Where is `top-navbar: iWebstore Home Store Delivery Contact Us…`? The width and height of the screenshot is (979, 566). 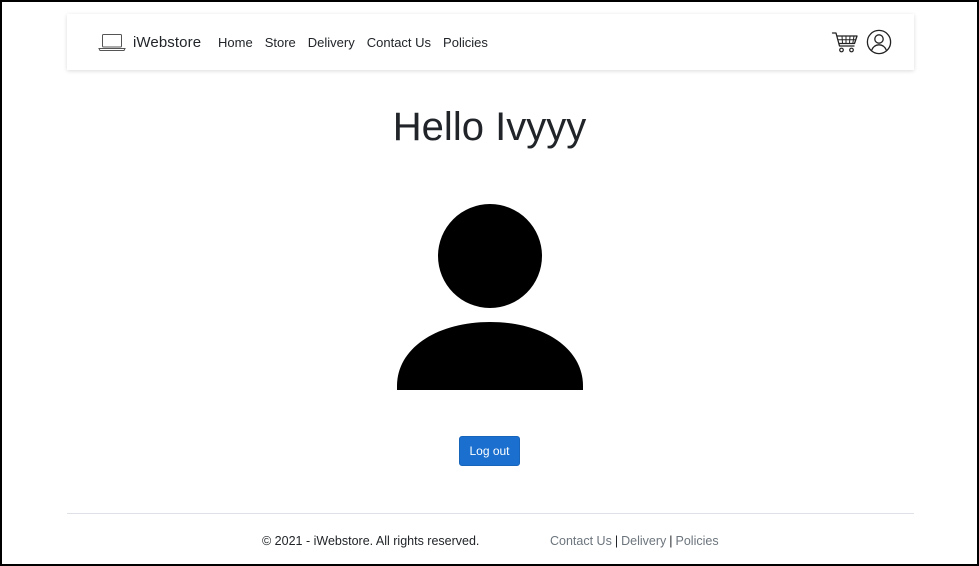 top-navbar: iWebstore Home Store Delivery Contact Us… is located at coordinates (490, 42).